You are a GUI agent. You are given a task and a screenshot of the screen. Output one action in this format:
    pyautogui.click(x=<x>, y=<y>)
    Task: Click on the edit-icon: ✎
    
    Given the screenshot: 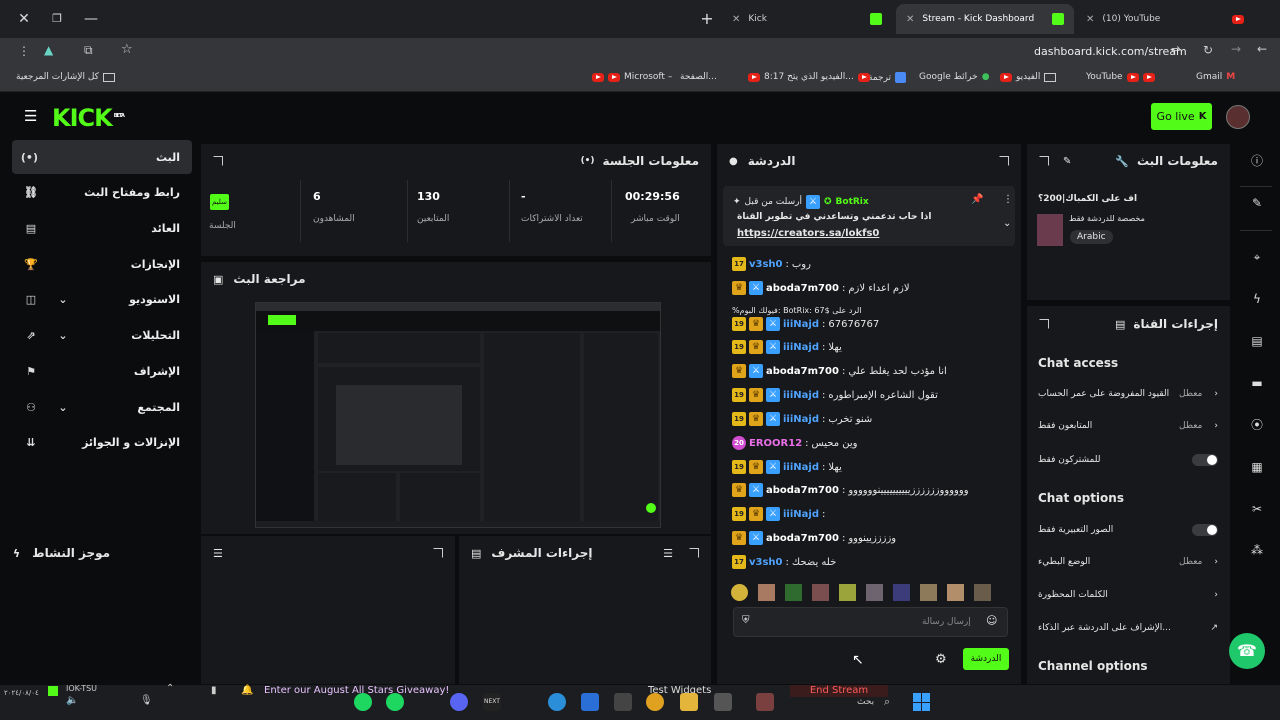 What is the action you would take?
    pyautogui.click(x=1257, y=203)
    